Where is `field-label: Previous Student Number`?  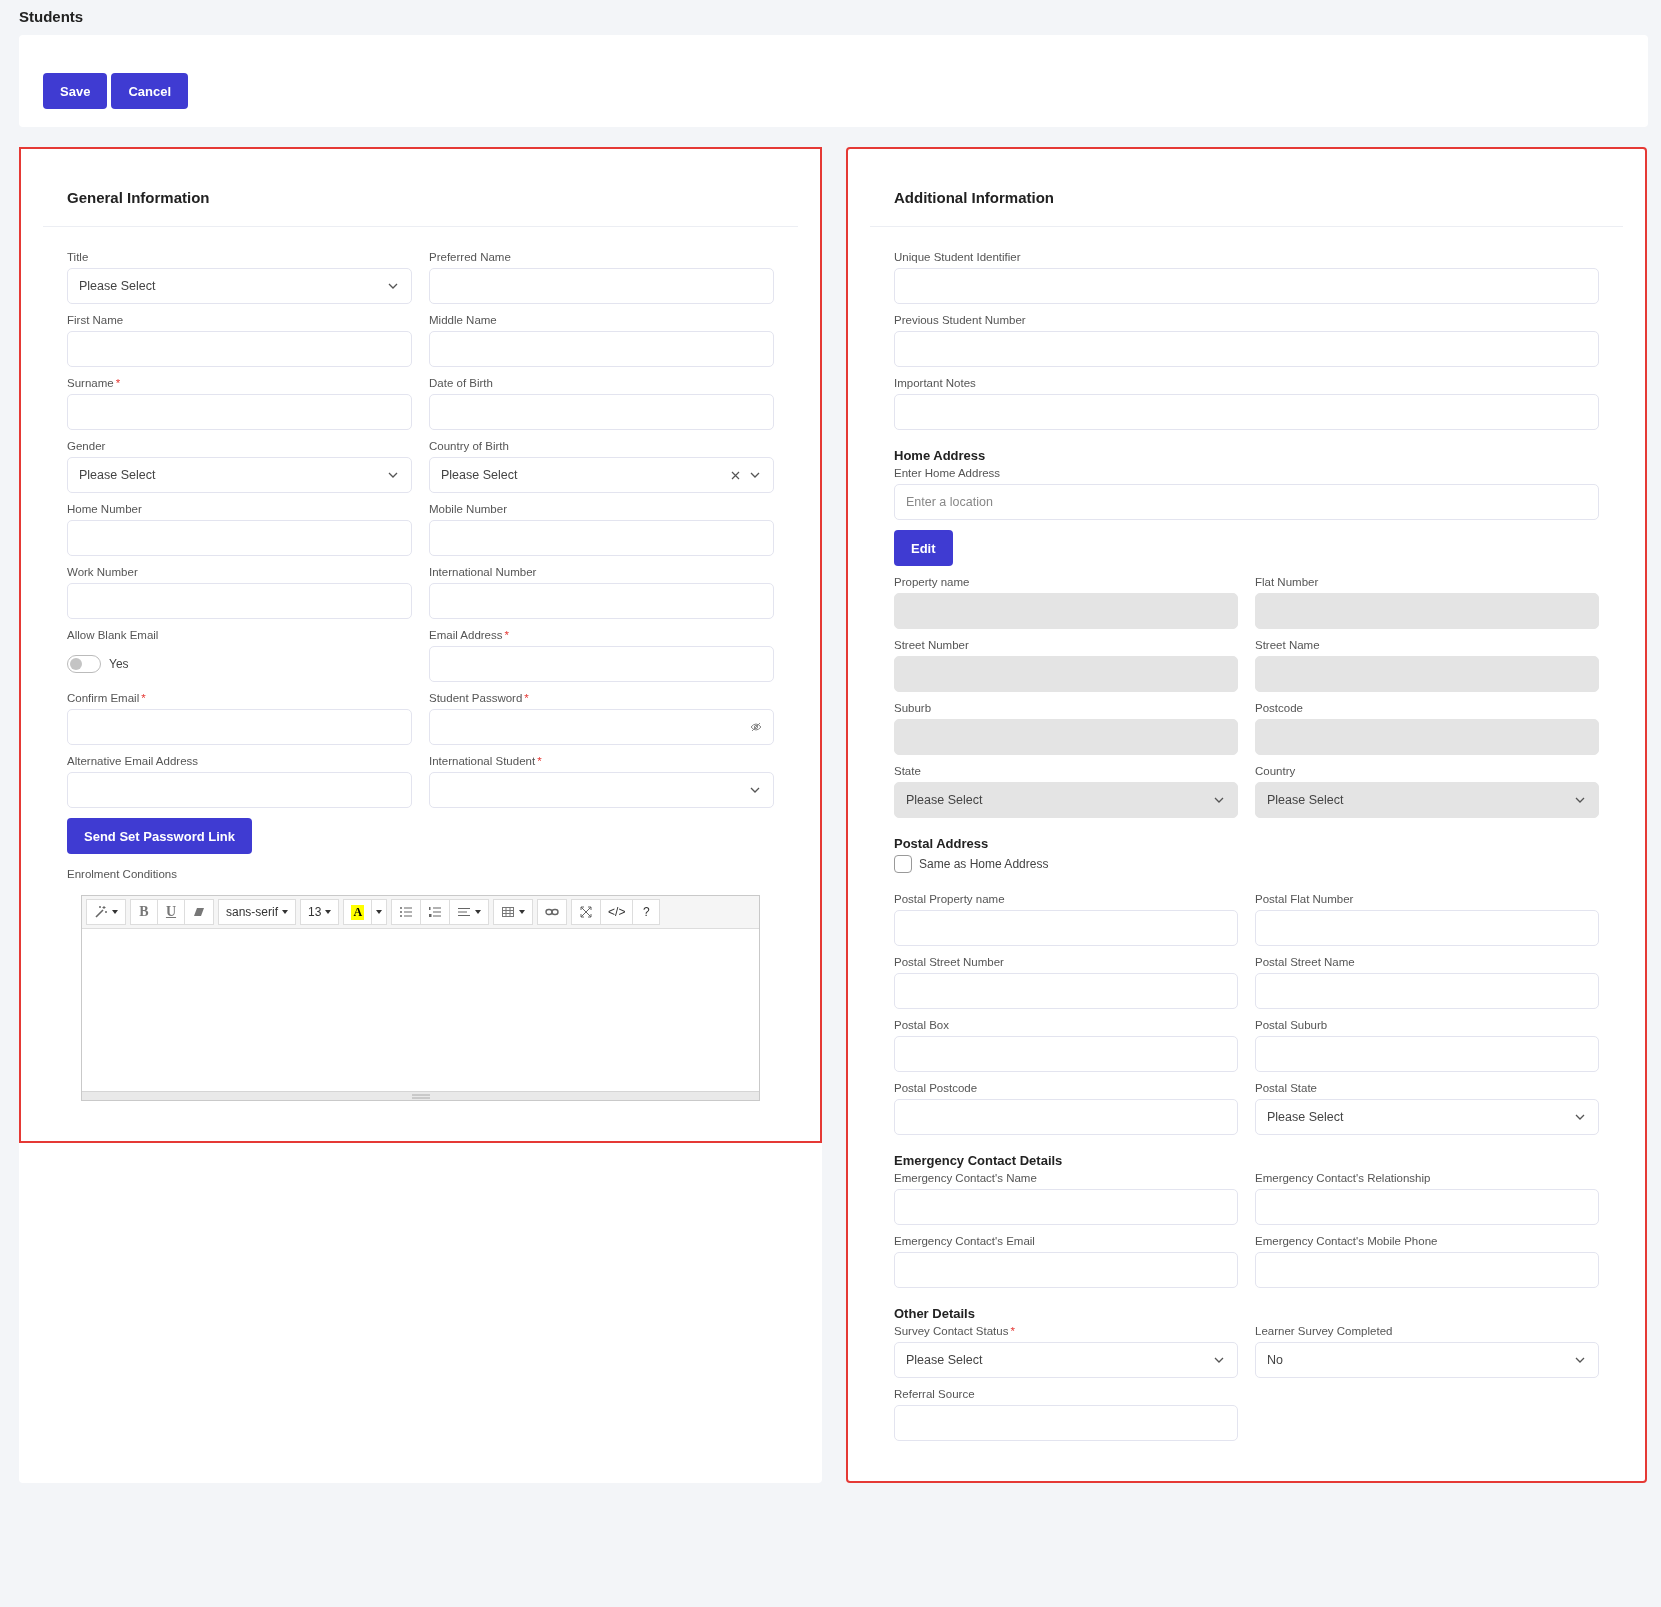
field-label: Previous Student Number is located at coordinates (960, 320).